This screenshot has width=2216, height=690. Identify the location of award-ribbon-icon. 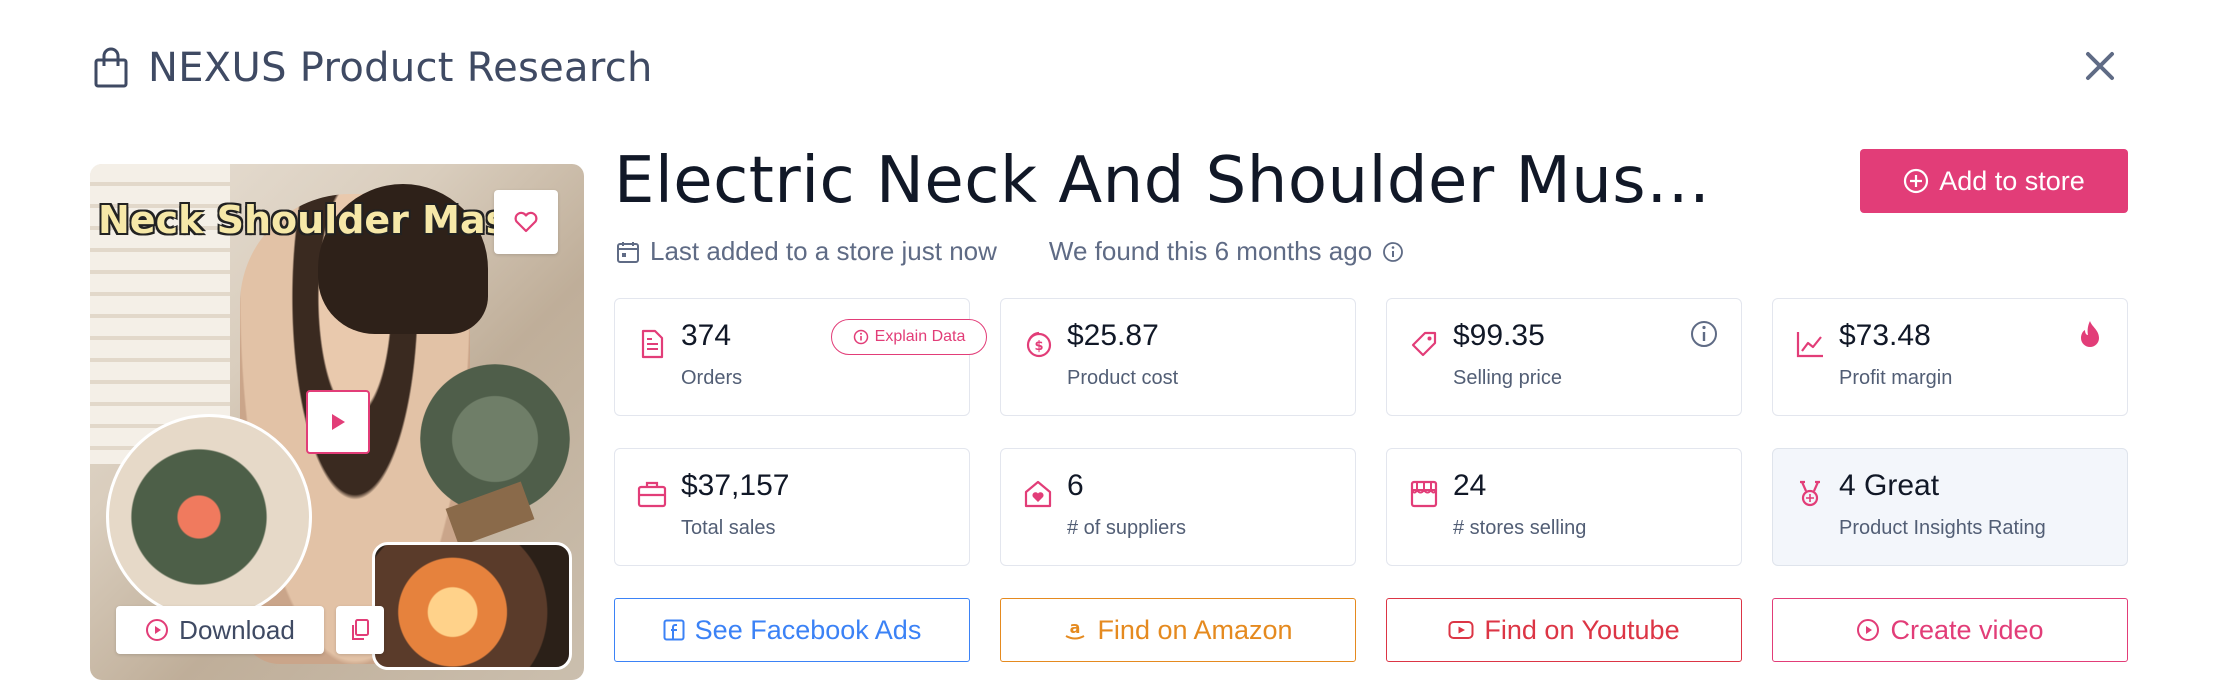
(1810, 493).